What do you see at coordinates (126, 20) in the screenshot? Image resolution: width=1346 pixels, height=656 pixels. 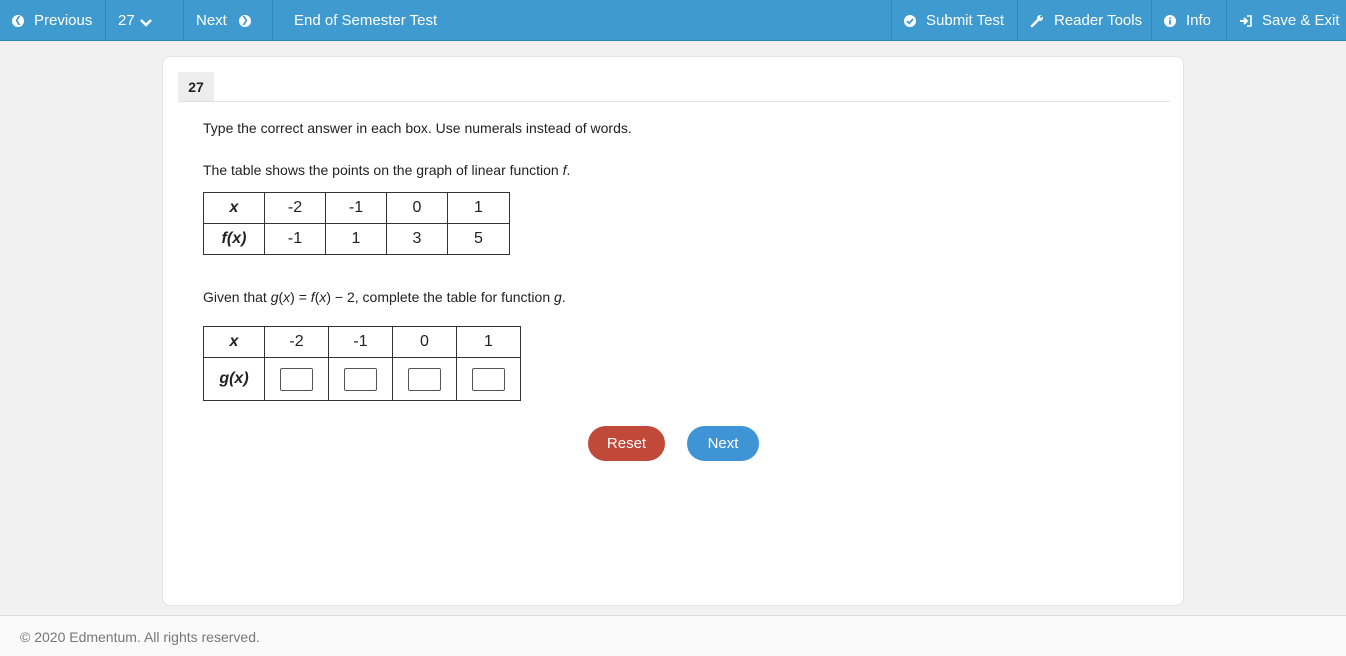 I see `question-selector-number: 27` at bounding box center [126, 20].